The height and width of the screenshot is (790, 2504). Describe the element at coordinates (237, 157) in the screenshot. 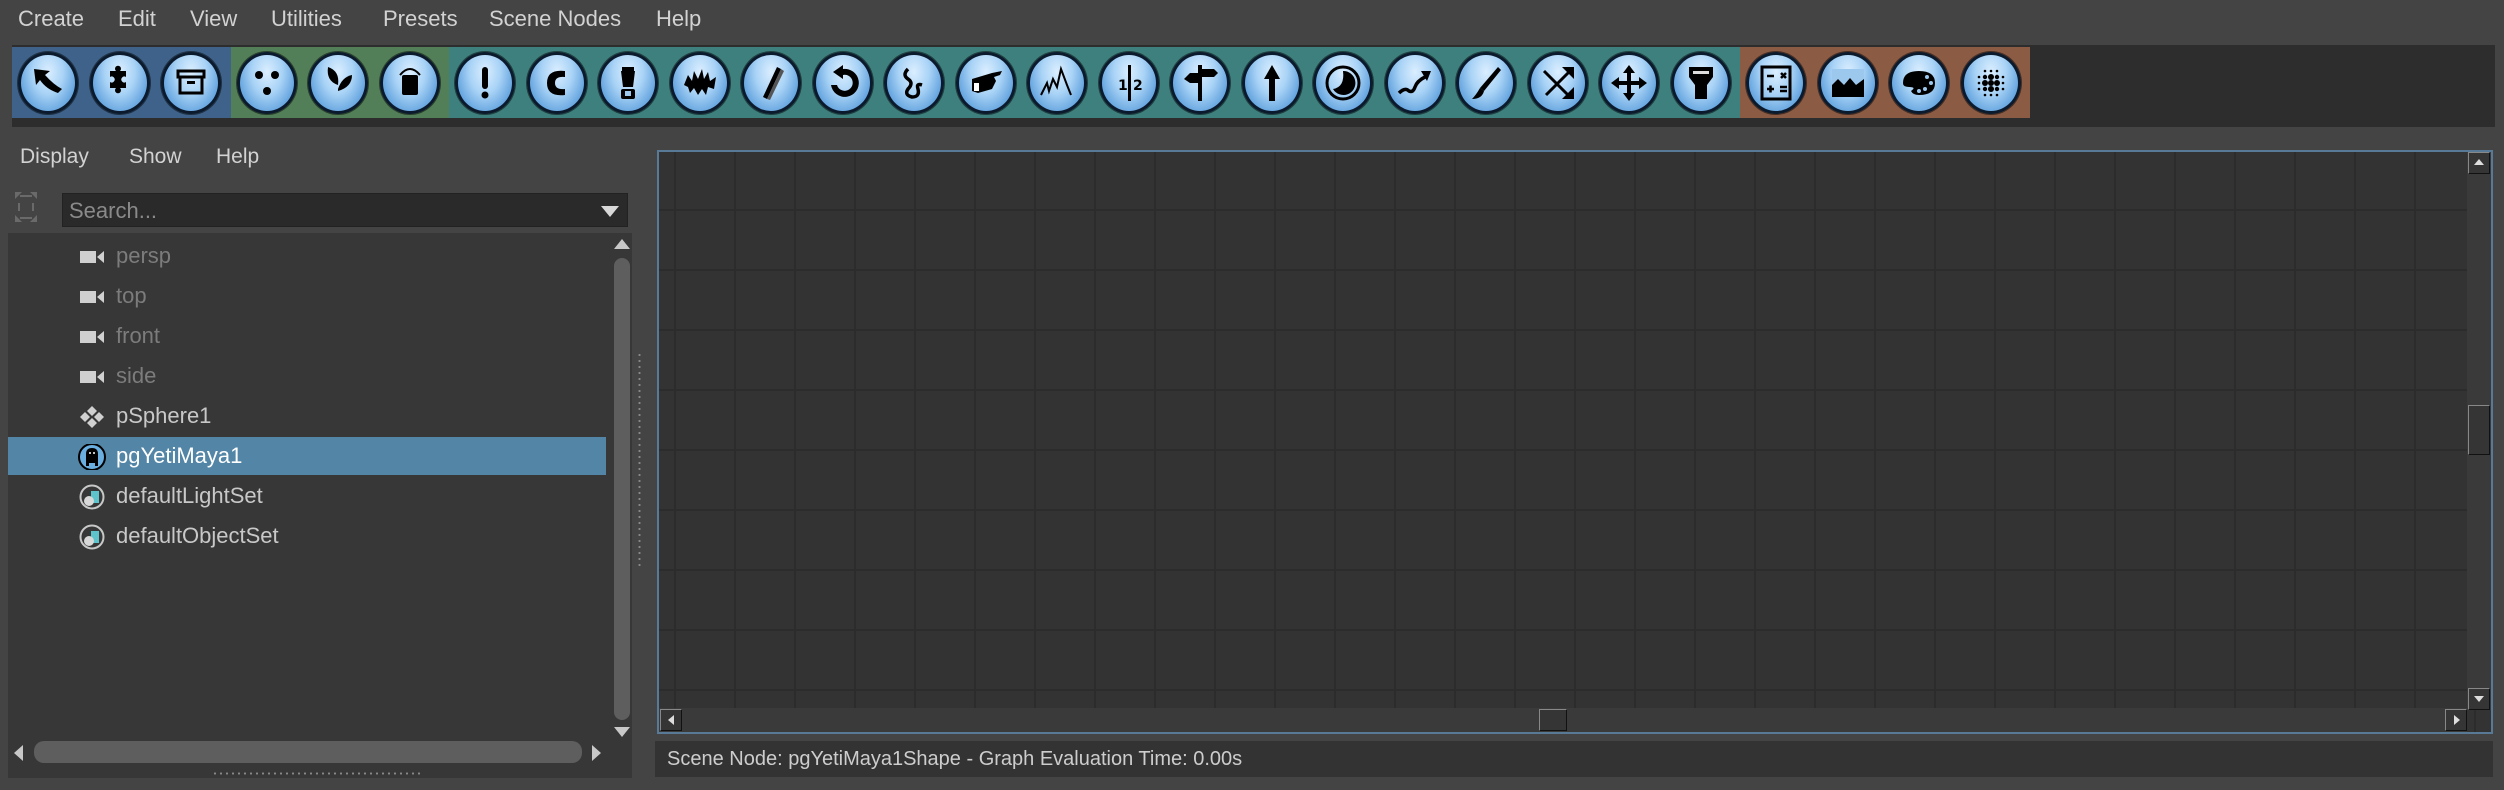

I see `outliner-menu-help: Help` at that location.